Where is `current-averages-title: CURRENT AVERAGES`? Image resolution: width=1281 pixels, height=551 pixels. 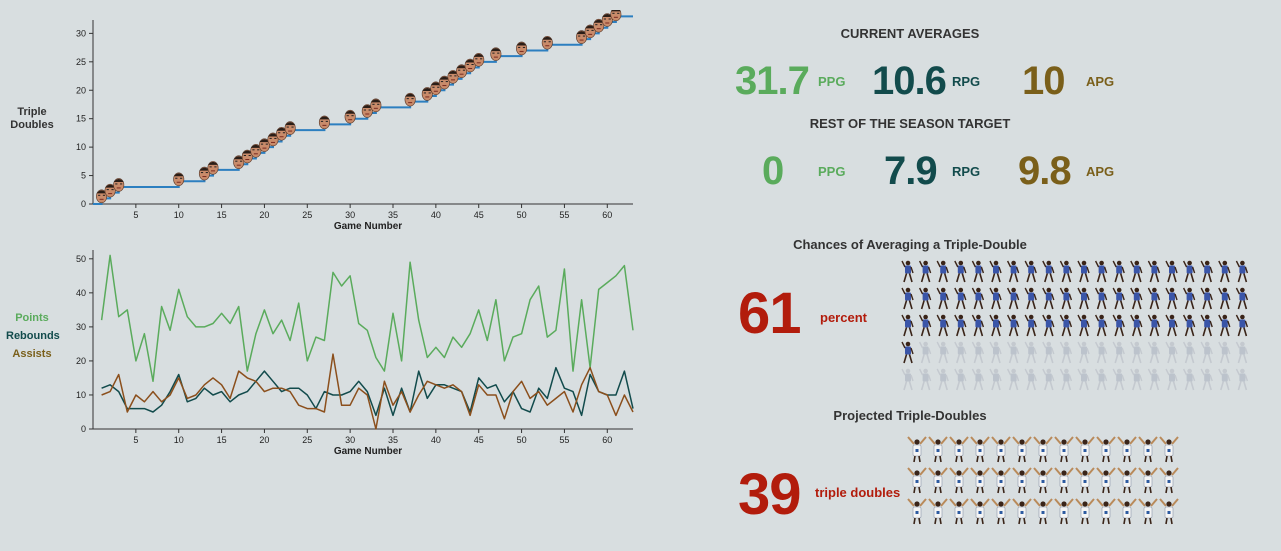 current-averages-title: CURRENT AVERAGES is located at coordinates (910, 33).